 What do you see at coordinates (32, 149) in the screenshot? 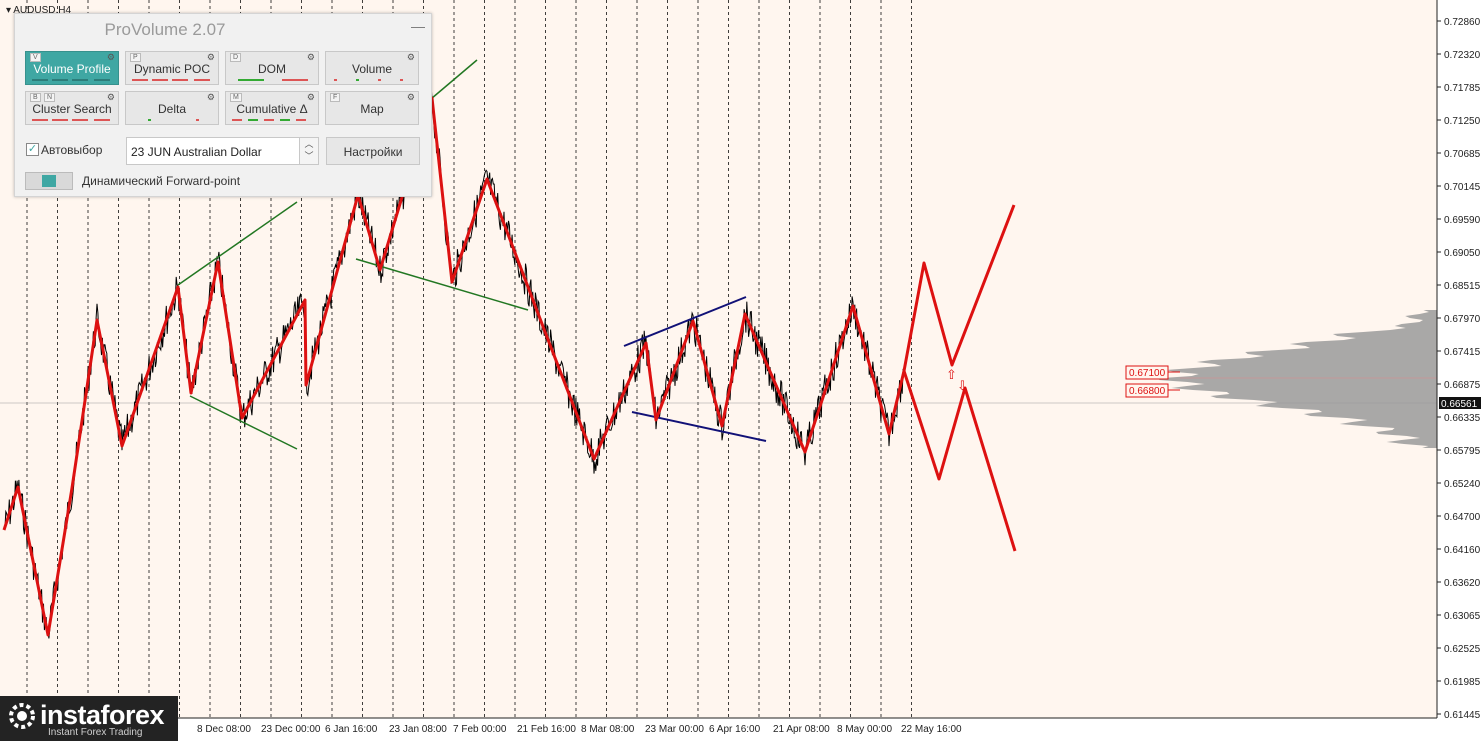
I see `auto-select-checkbox: ✓` at bounding box center [32, 149].